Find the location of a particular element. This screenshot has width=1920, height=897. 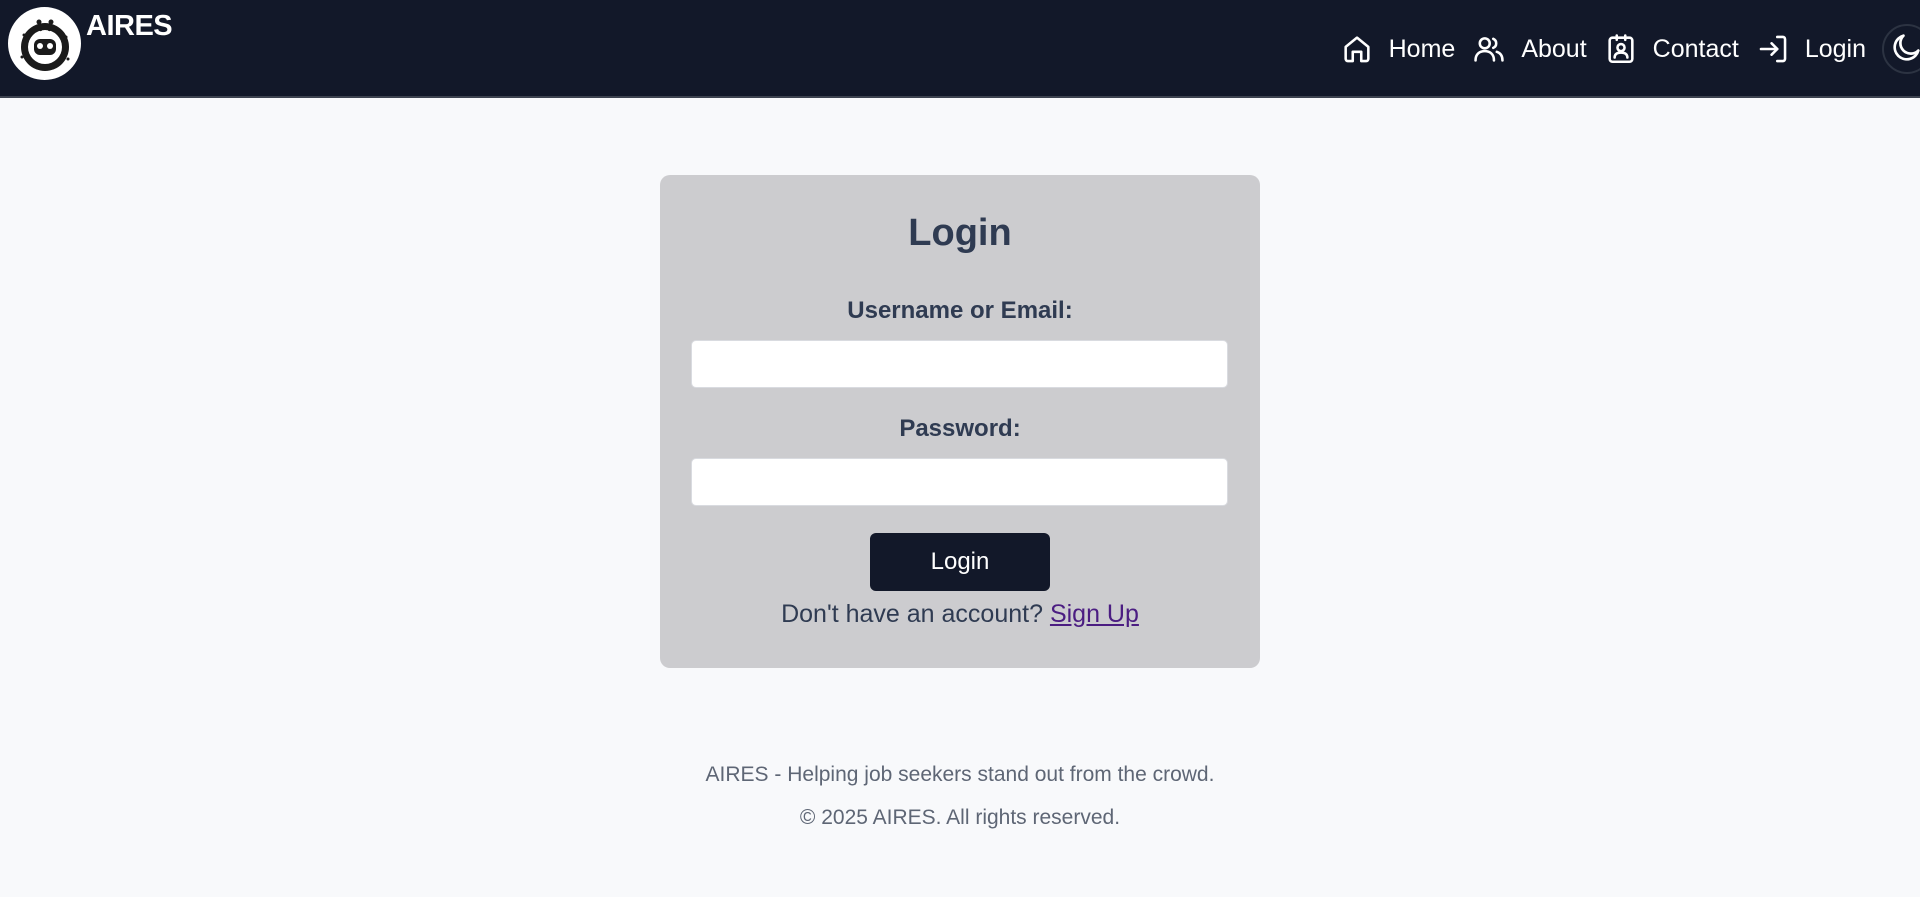

nav-item-about-label: About is located at coordinates (1554, 48).